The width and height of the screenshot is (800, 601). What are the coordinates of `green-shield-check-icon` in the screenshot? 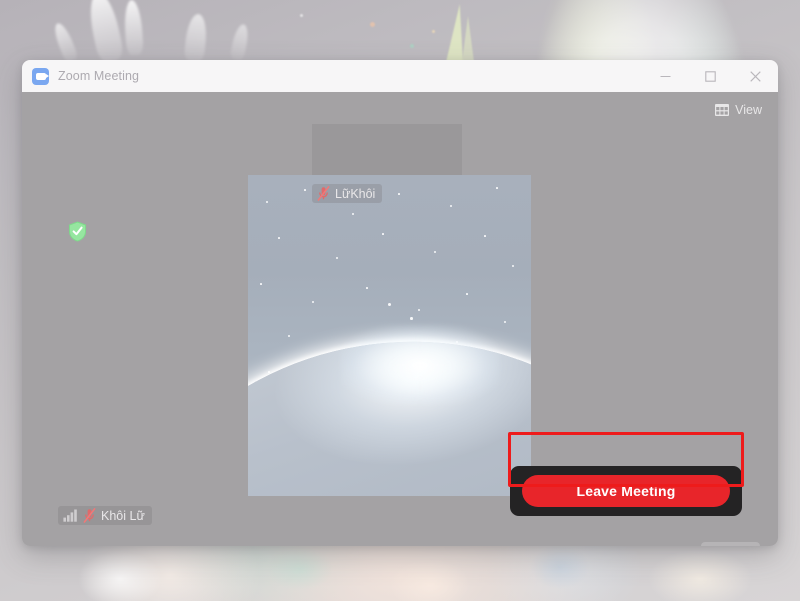 It's located at (77, 231).